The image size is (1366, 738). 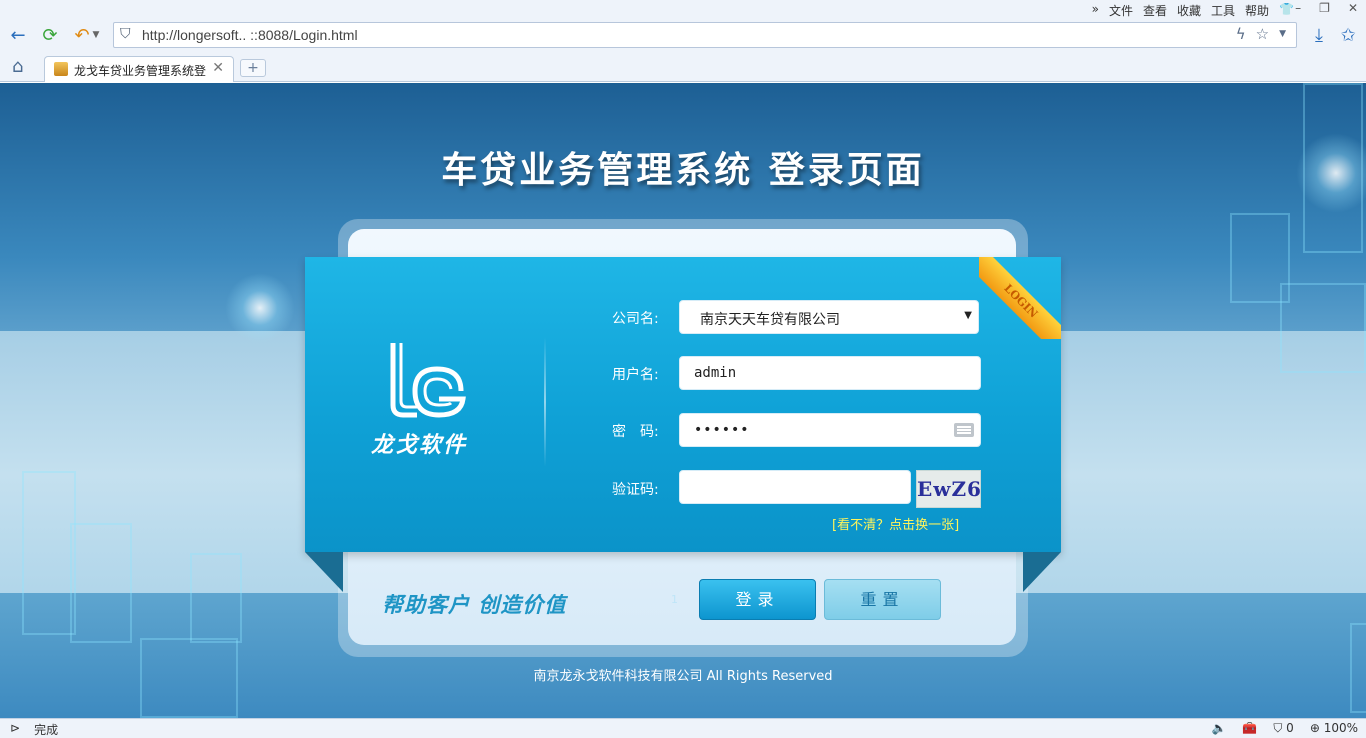 I want to click on shield-counter: ⛉ 0, so click(x=1283, y=728).